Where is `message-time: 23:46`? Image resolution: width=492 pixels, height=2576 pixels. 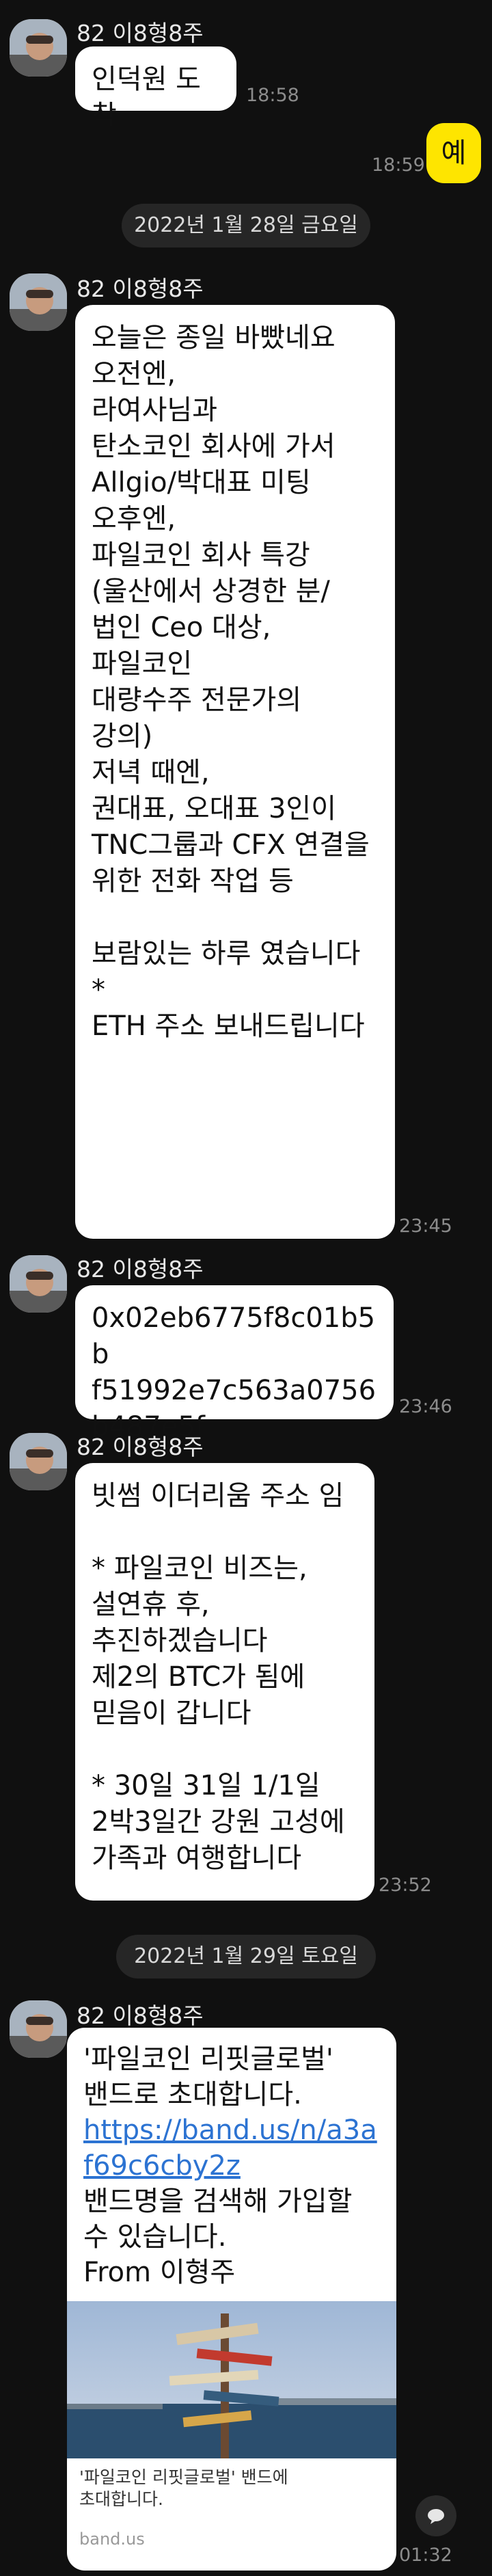 message-time: 23:46 is located at coordinates (425, 1406).